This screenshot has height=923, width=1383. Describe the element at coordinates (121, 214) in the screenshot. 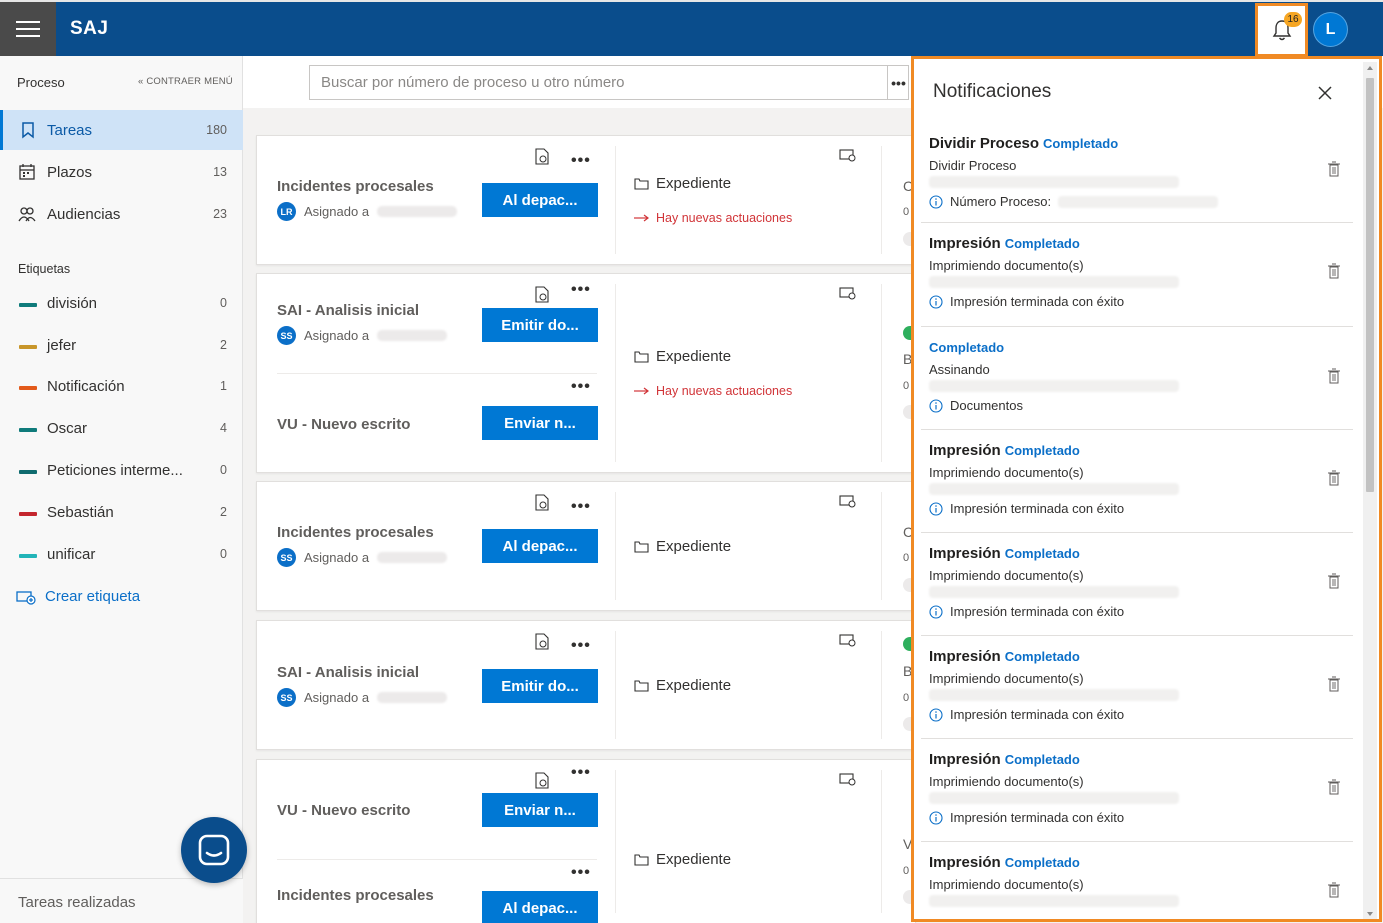

I see `sidebar-item-audiencias: Audiencias 23` at that location.